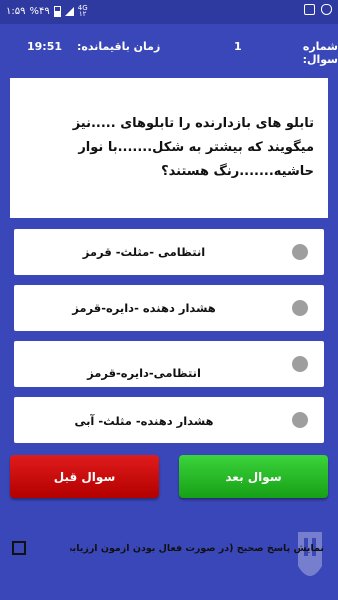 The image size is (338, 600). I want to click on option-1: انتظامی -مثلث- قرمز, so click(169, 252).